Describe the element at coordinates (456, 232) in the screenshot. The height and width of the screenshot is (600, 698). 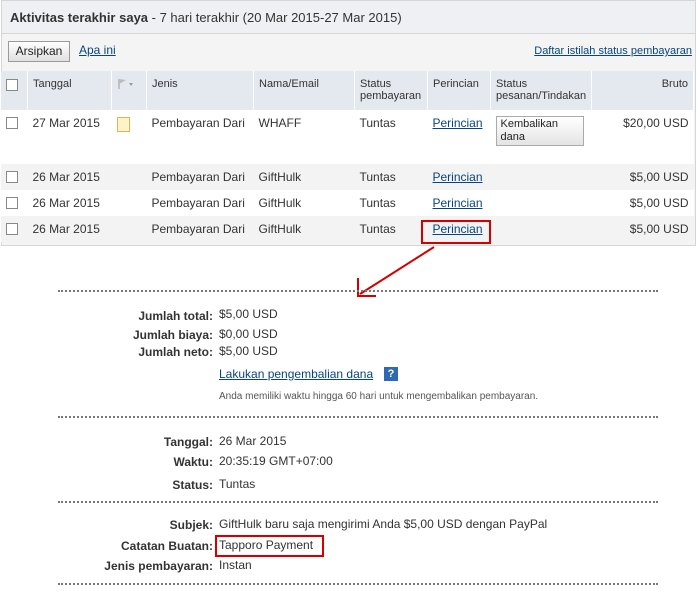
I see `details-highlight-box` at that location.